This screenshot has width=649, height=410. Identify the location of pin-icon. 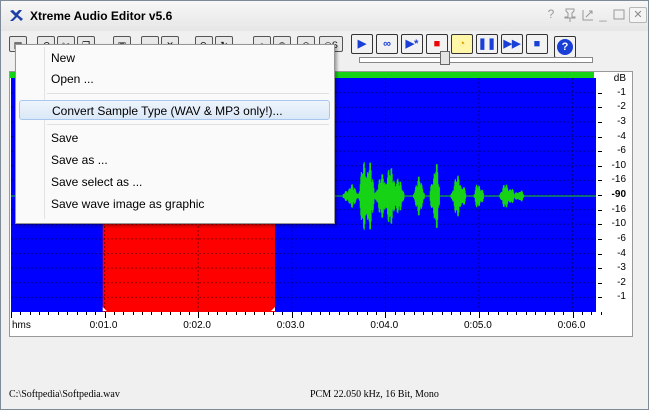
(570, 15).